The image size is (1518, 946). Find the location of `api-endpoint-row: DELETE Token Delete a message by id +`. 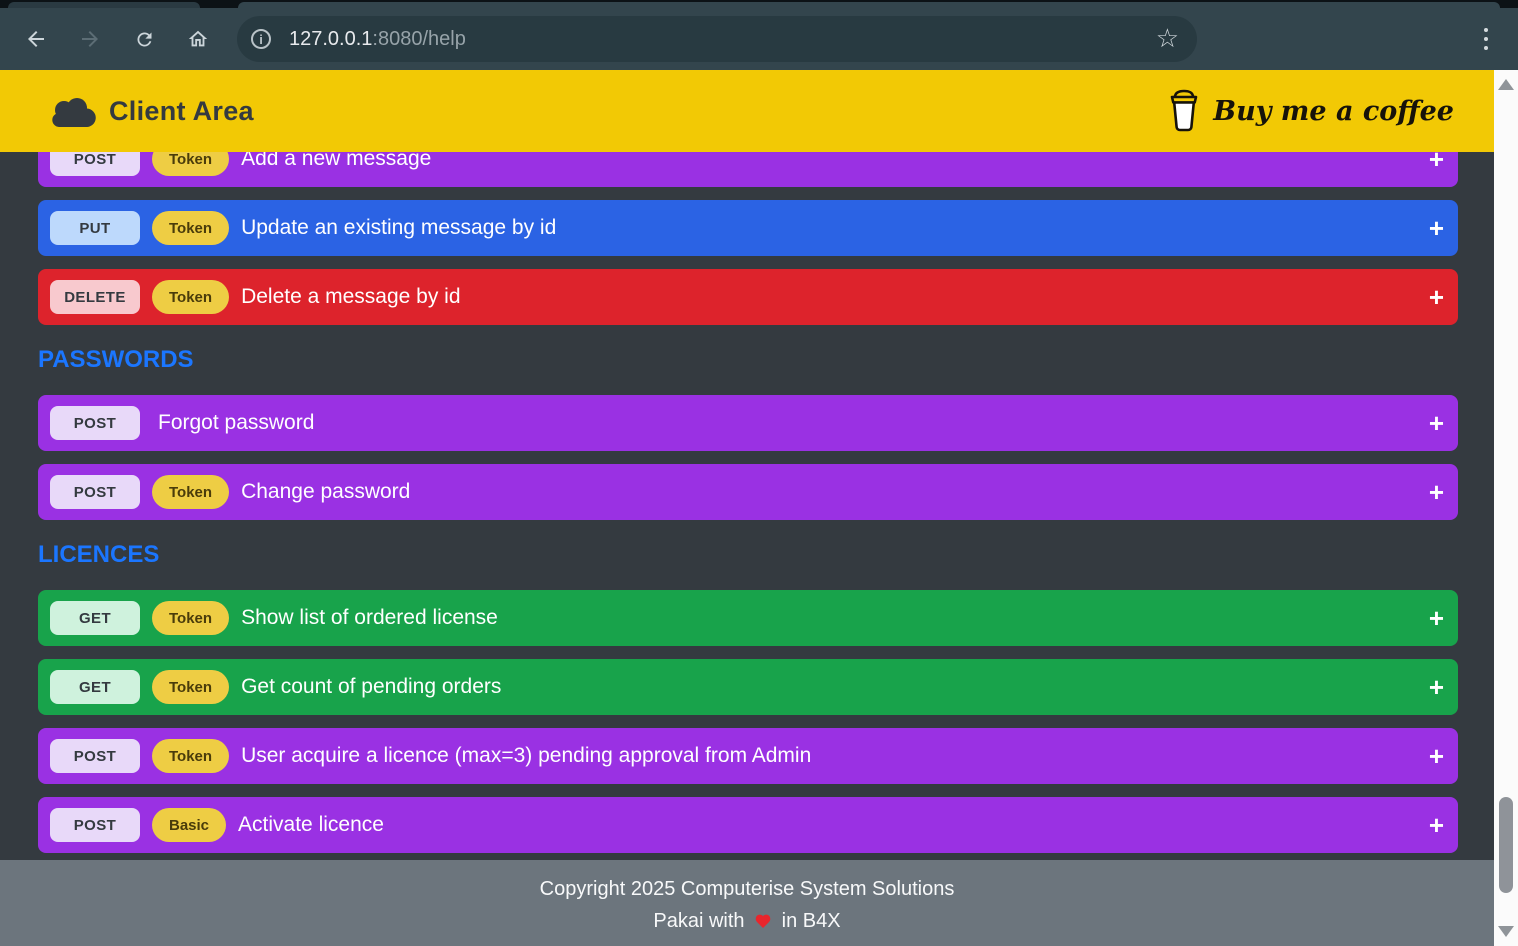

api-endpoint-row: DELETE Token Delete a message by id + is located at coordinates (748, 297).